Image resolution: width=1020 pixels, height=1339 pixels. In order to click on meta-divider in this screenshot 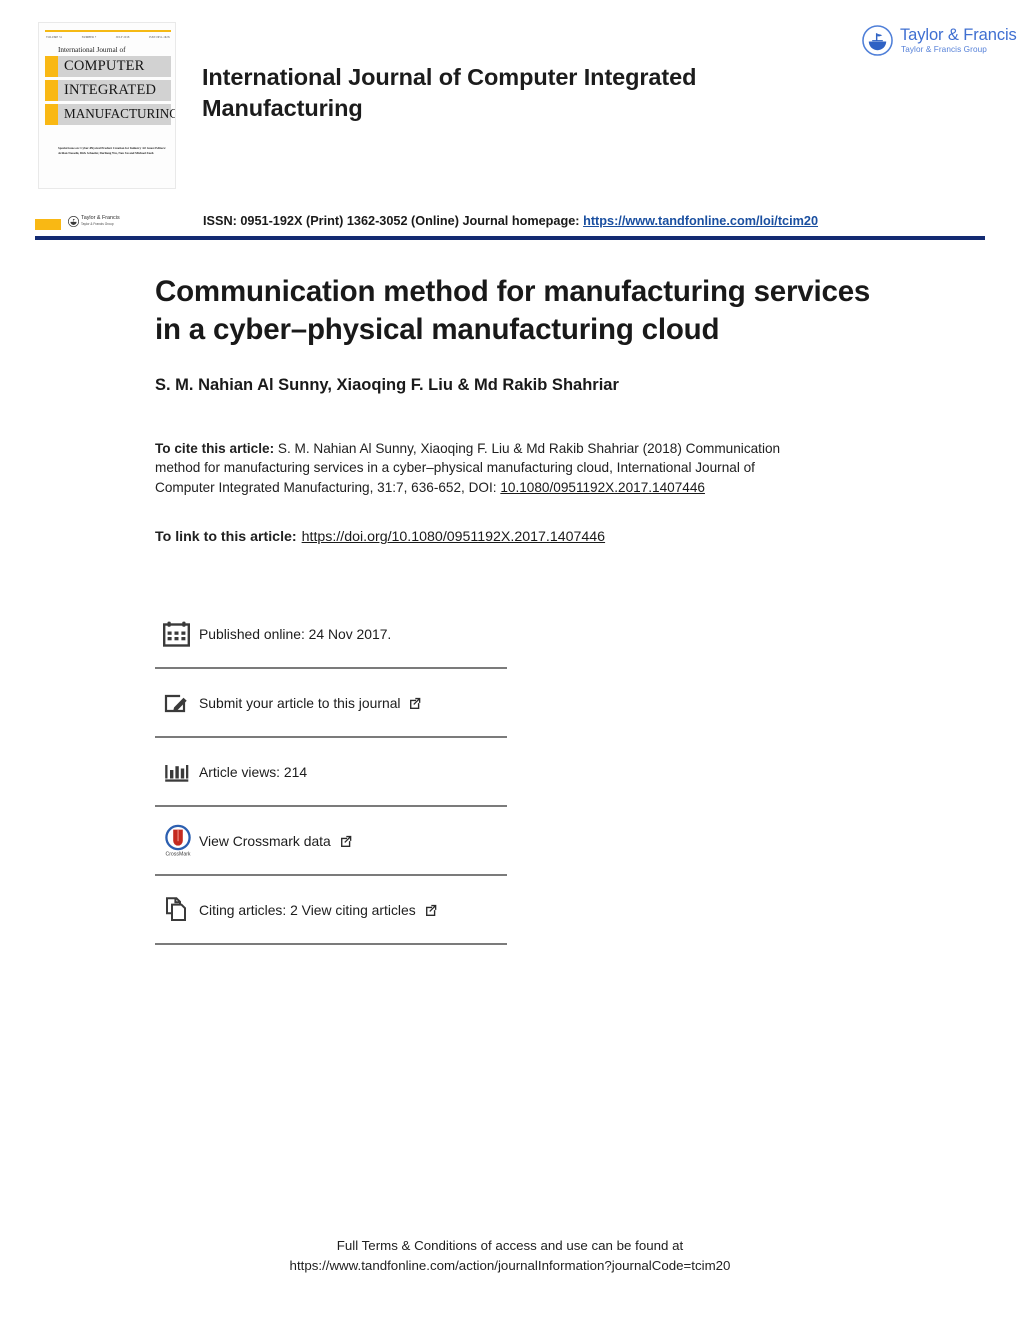, I will do `click(331, 944)`.